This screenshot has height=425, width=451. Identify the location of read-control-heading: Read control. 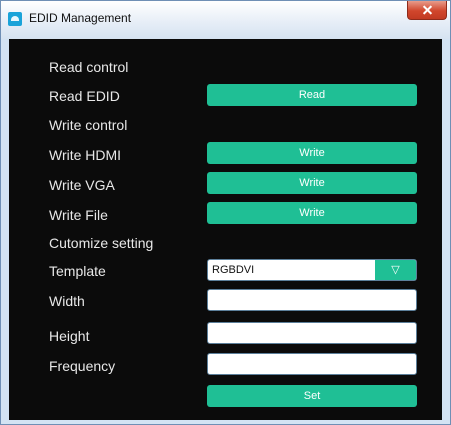
(89, 67).